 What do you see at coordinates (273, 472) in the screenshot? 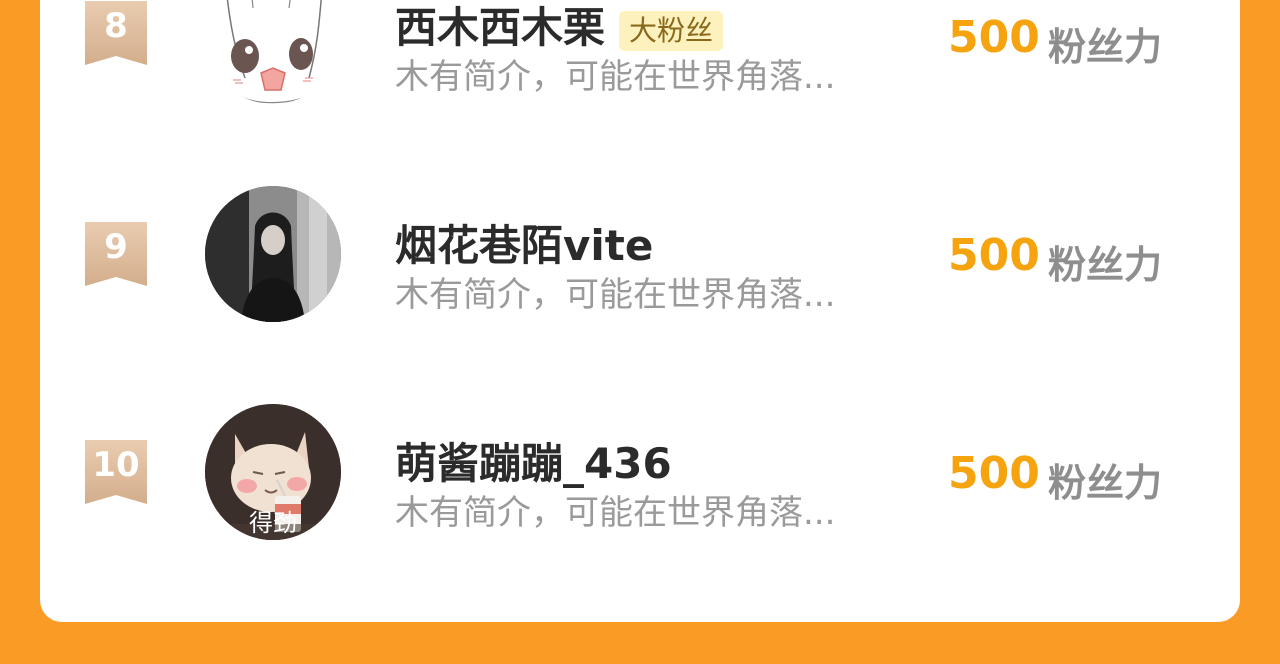
I see `avatar: 得劲` at bounding box center [273, 472].